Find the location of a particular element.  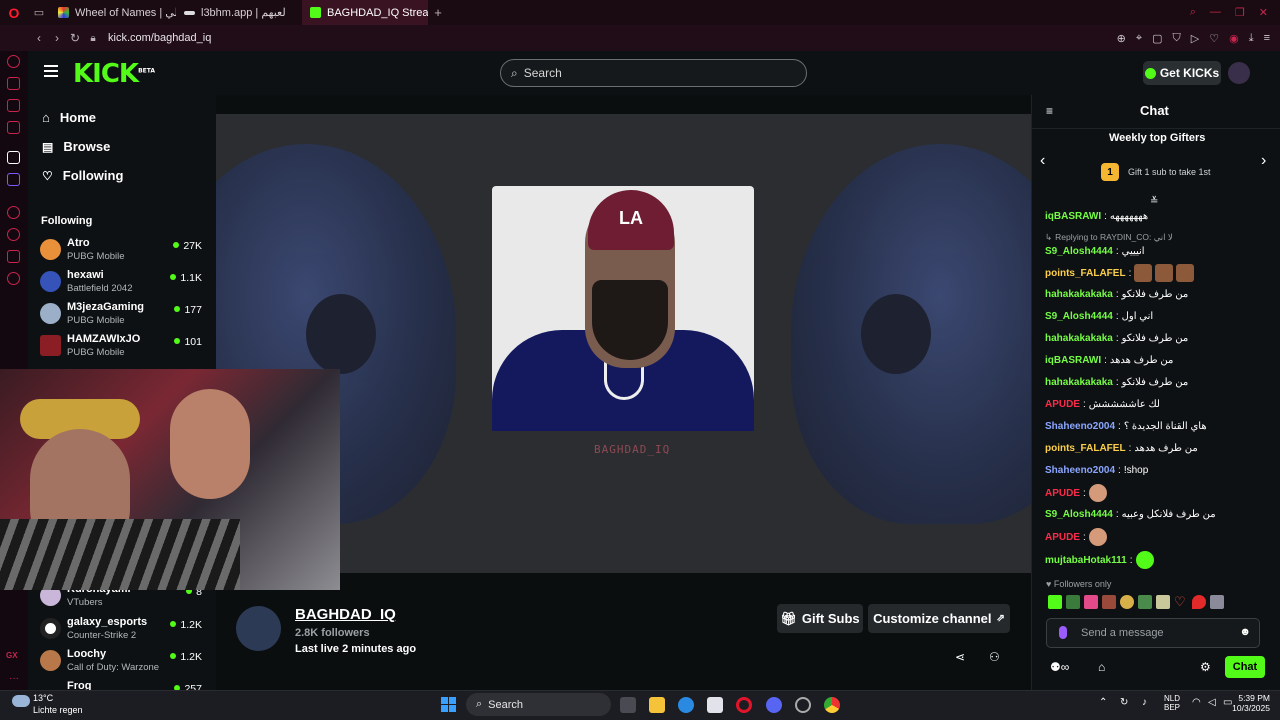

menu-icon: ≡ is located at coordinates (1267, 38).